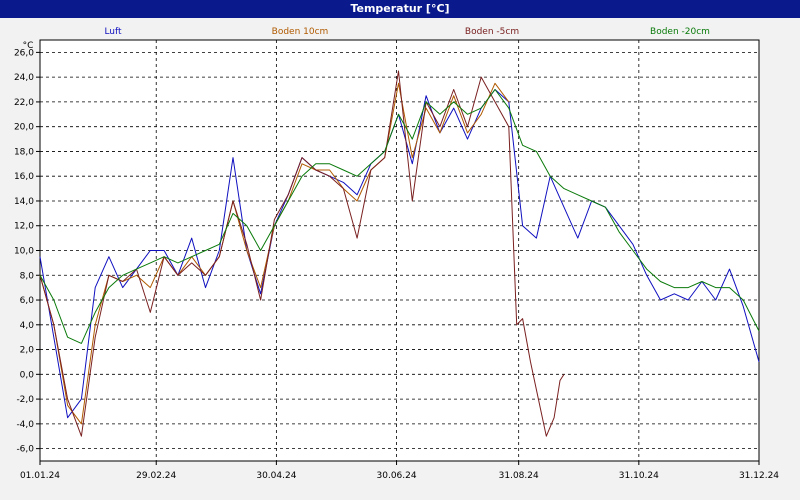 The image size is (800, 500). I want to click on unit-label: °C, so click(28, 46).